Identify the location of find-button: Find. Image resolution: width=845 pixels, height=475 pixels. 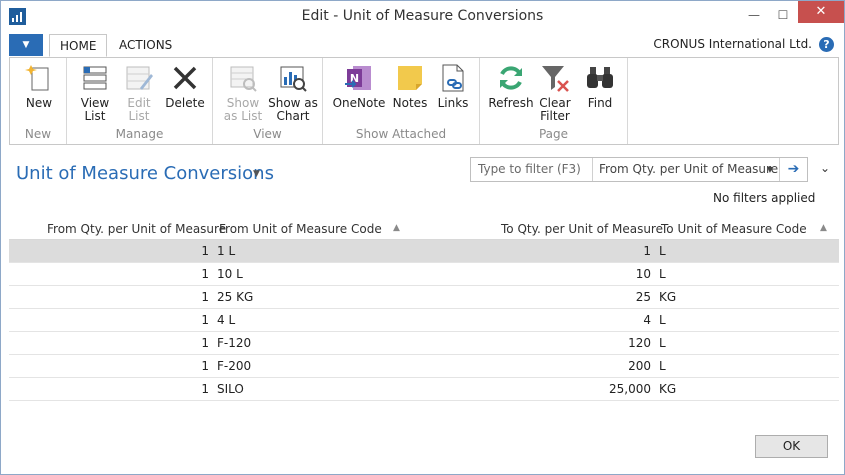
(600, 86).